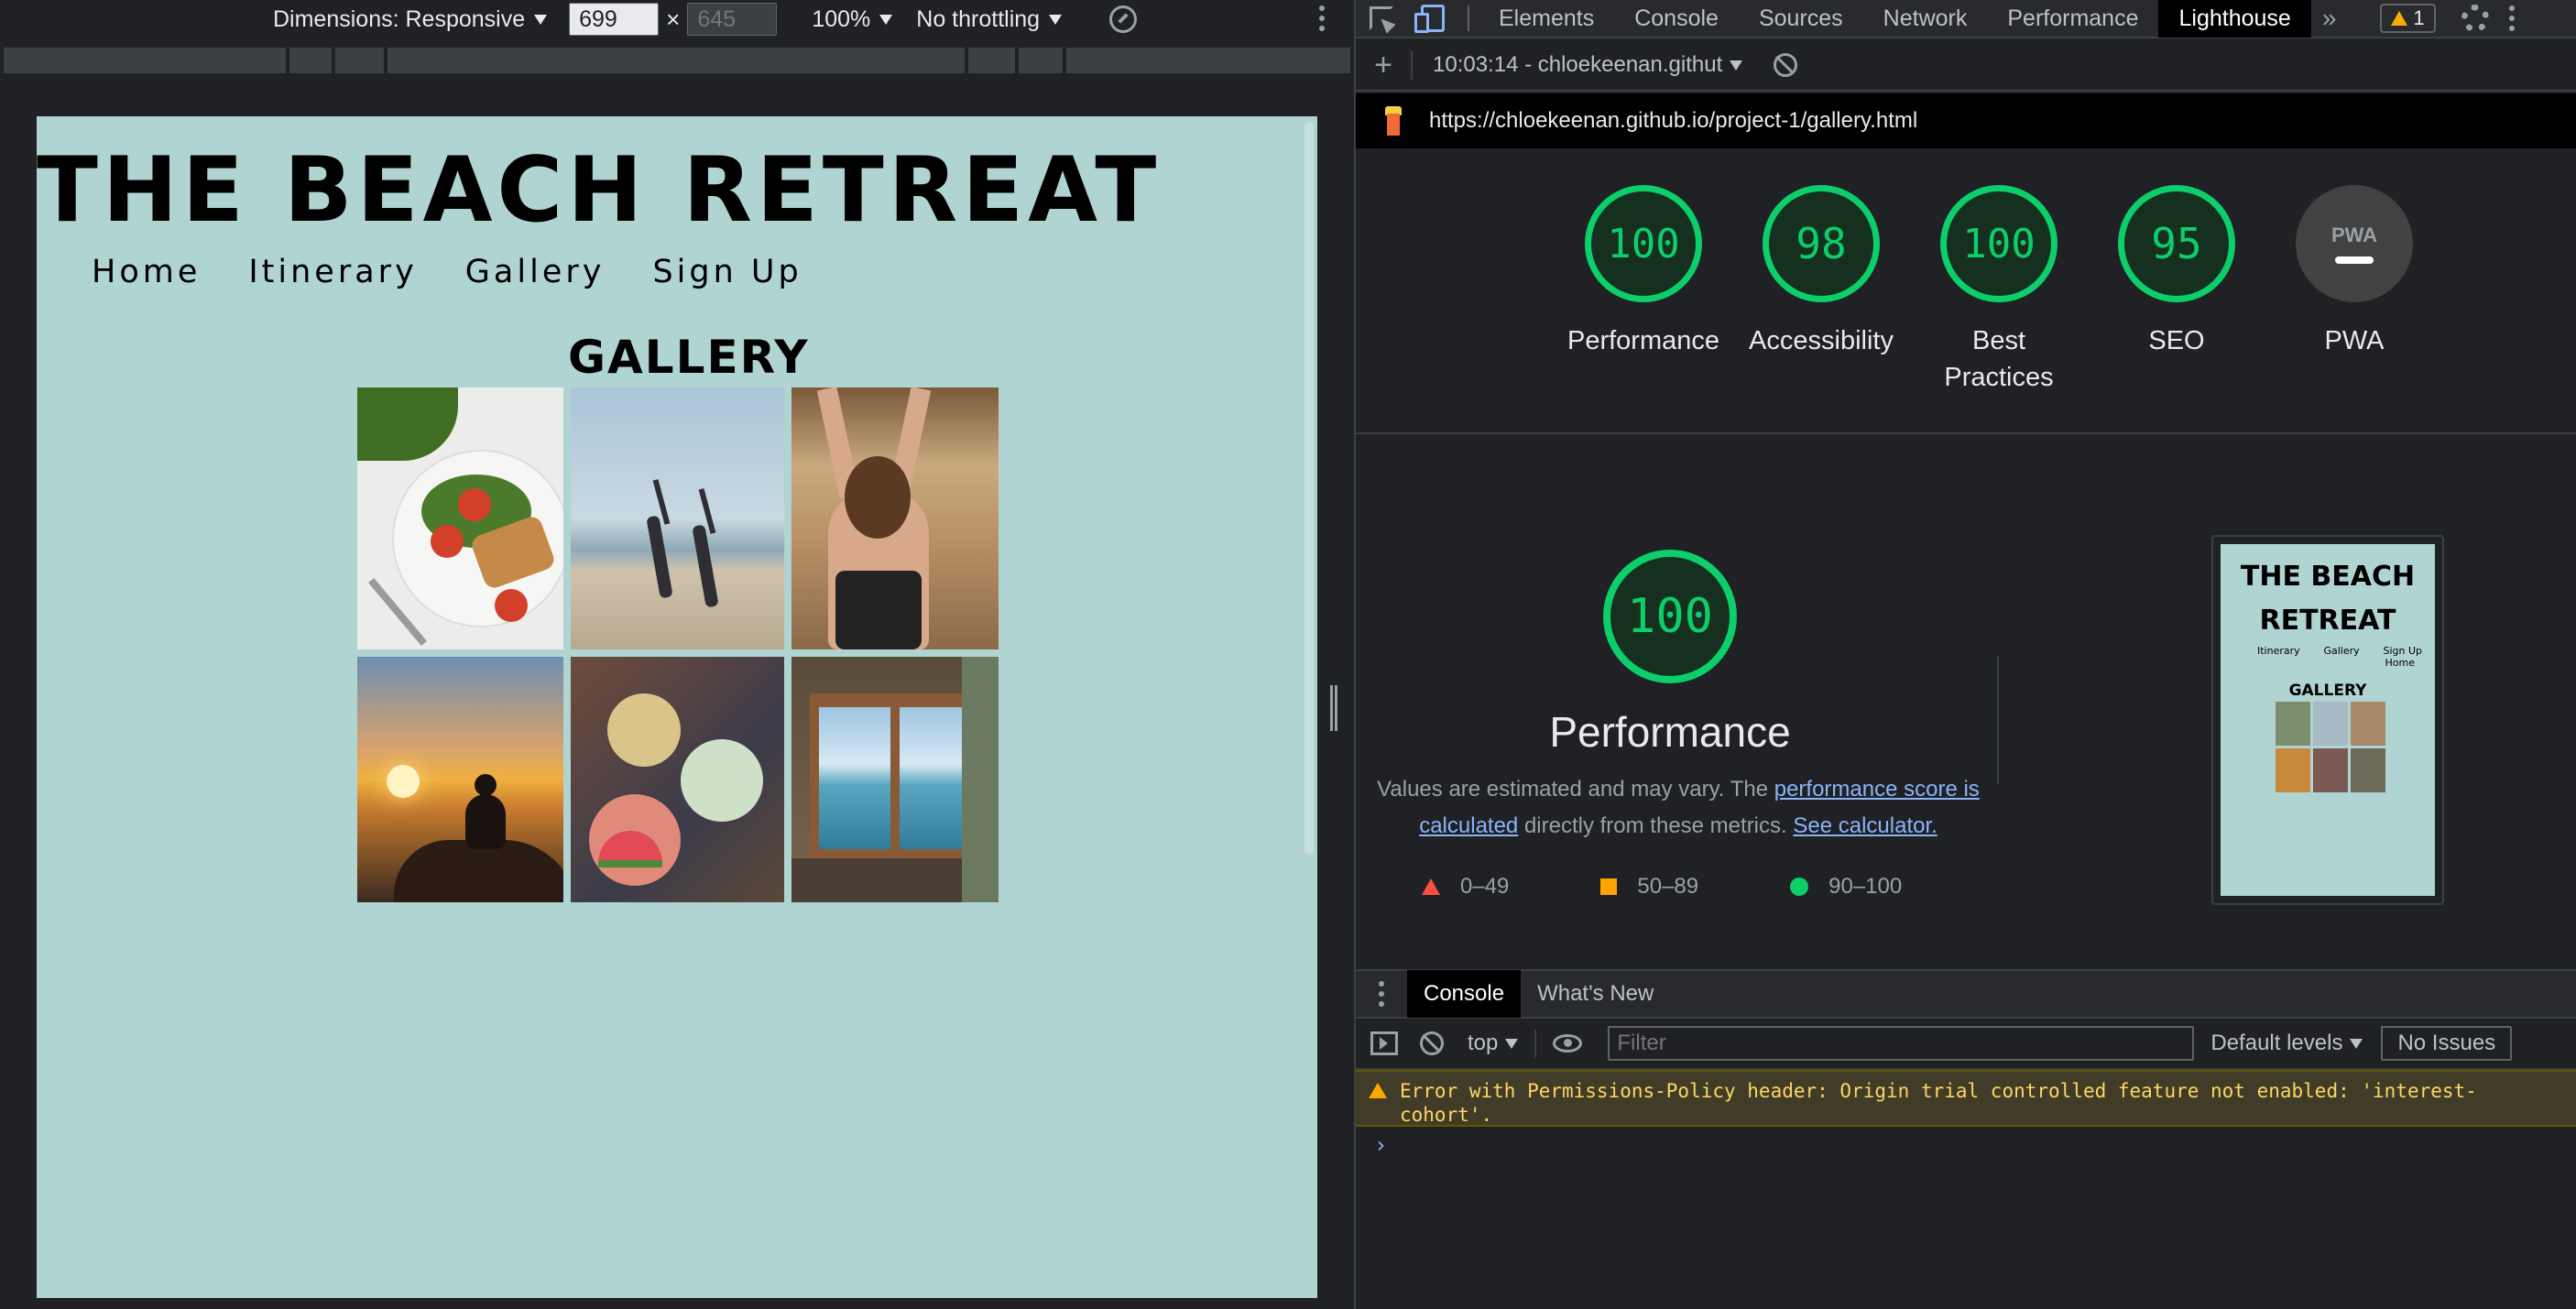  I want to click on thumbnail-gallery-heading: GALLERY, so click(2327, 691).